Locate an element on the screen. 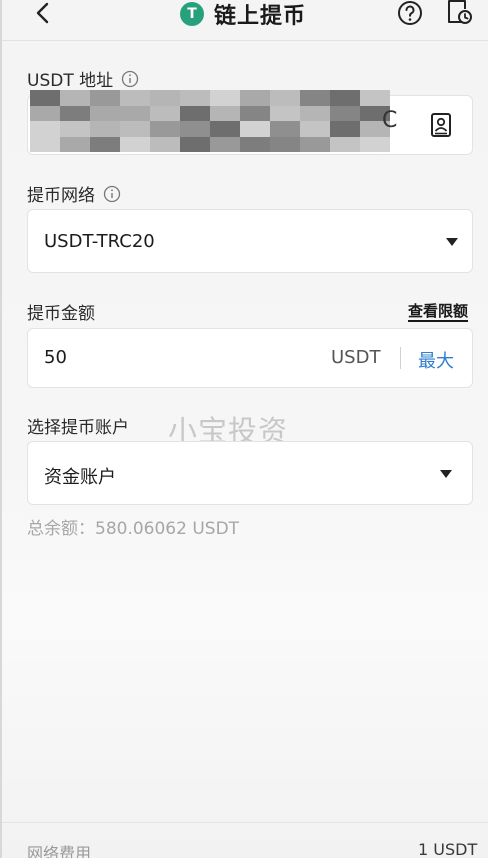 Image resolution: width=488 pixels, height=858 pixels. max-button: 最大 is located at coordinates (436, 360).